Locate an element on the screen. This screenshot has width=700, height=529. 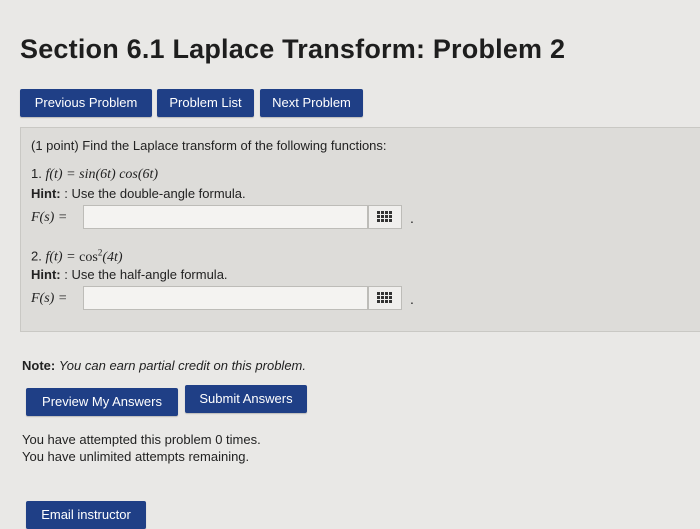
part-1-rhs: sin(6t) cos(6t) is located at coordinates (119, 174).